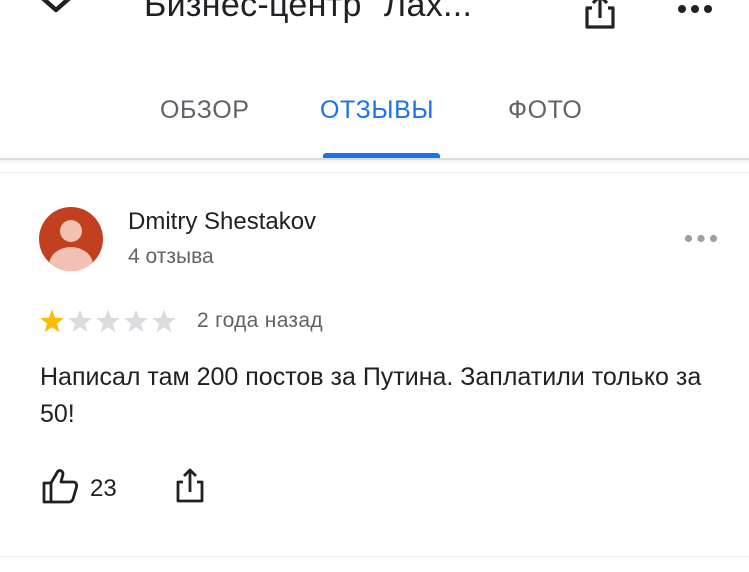  Describe the element at coordinates (260, 320) in the screenshot. I see `review-date: 2 года назад` at that location.